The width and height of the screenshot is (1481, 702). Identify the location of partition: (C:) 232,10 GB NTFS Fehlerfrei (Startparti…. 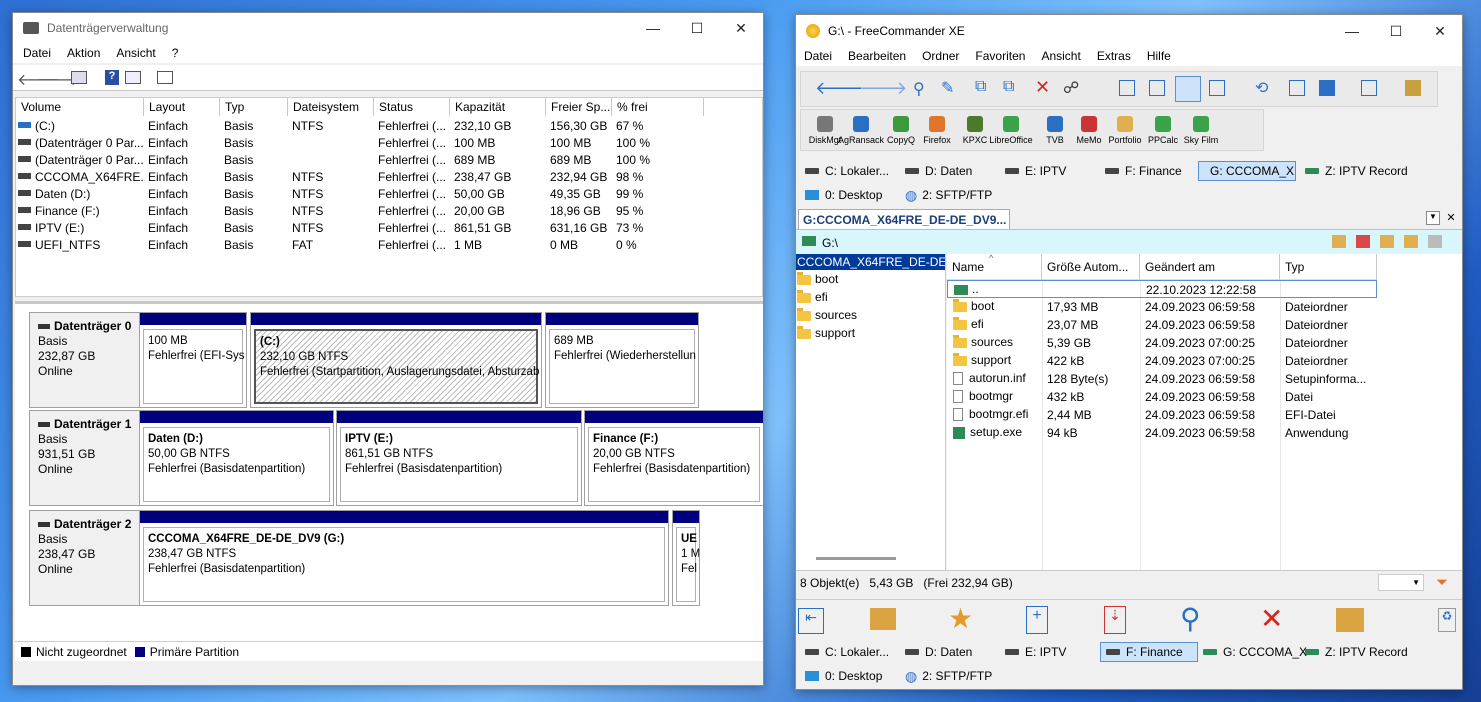
(396, 360).